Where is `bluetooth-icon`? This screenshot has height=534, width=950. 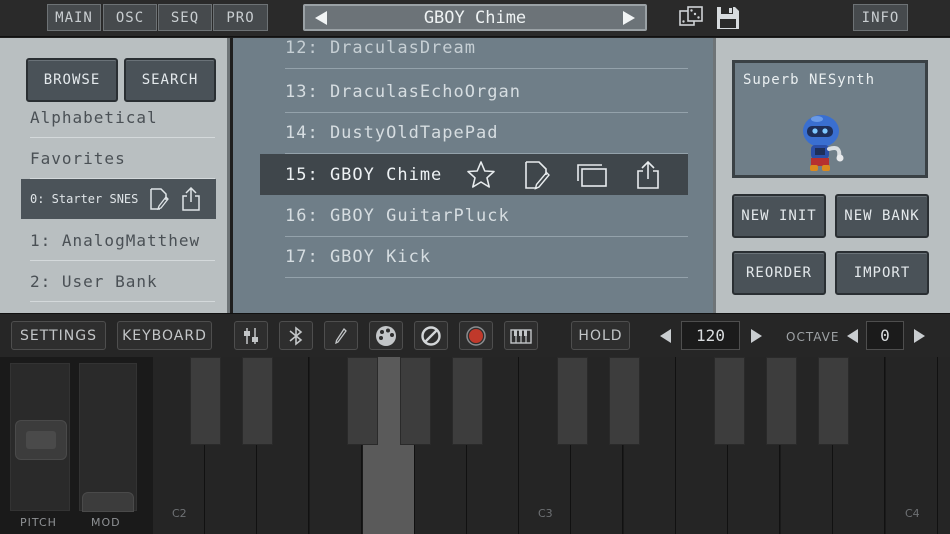 bluetooth-icon is located at coordinates (296, 335).